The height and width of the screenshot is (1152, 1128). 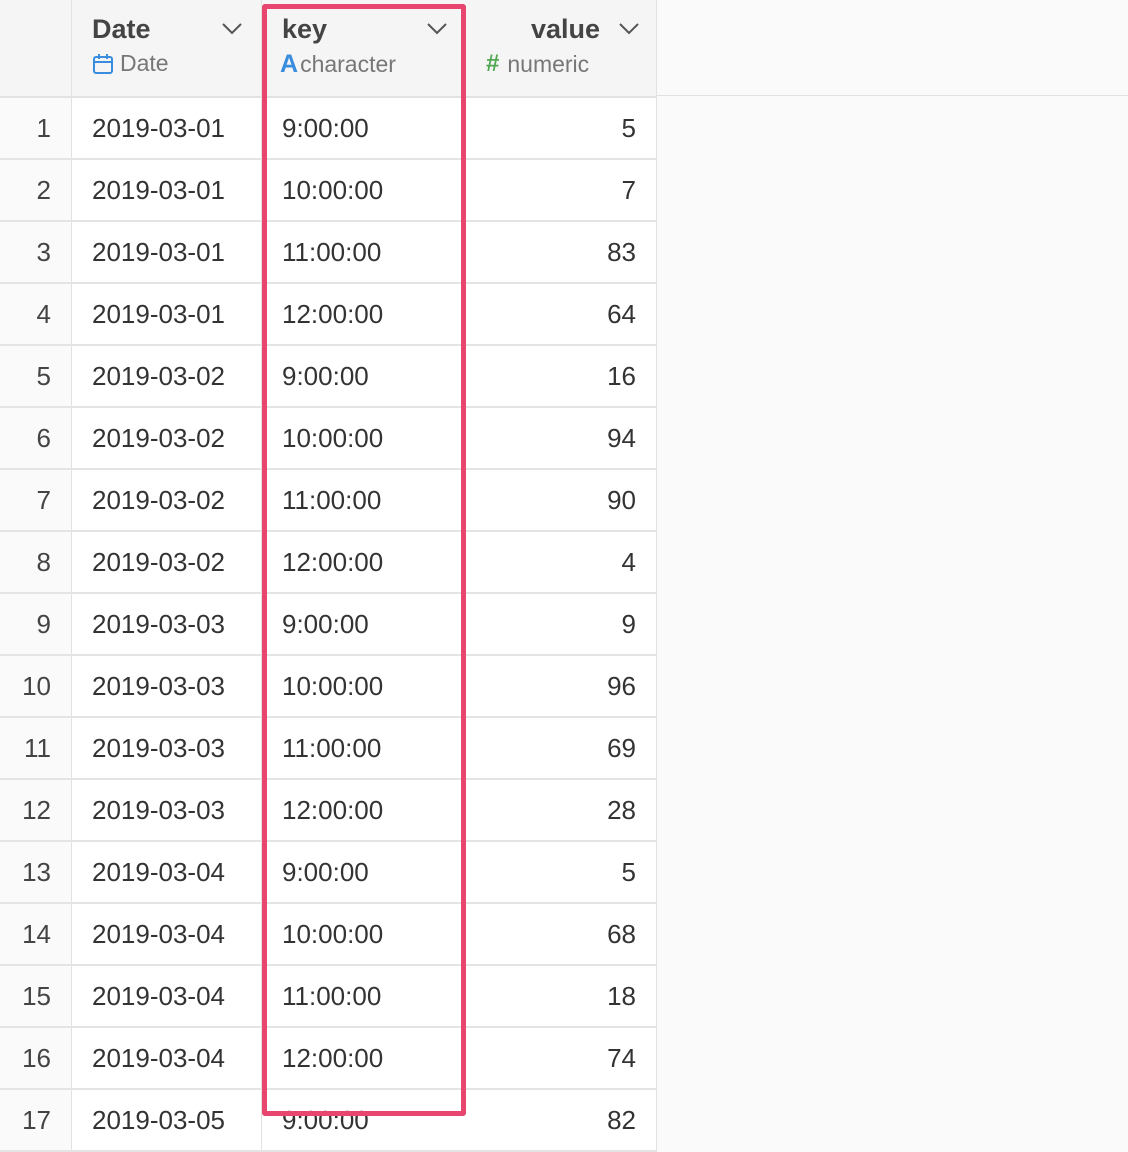 I want to click on table-row: 9 2019-03-03 9:00:00 9, so click(x=328, y=625).